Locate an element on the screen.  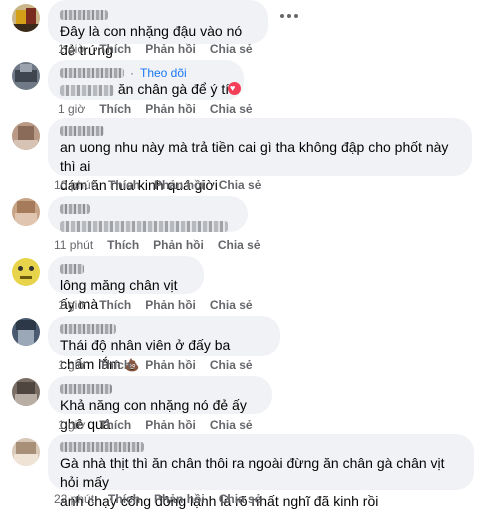
comment-bubble: · Theo dõi ăn chân gà để ý tí is located at coordinates (146, 80).